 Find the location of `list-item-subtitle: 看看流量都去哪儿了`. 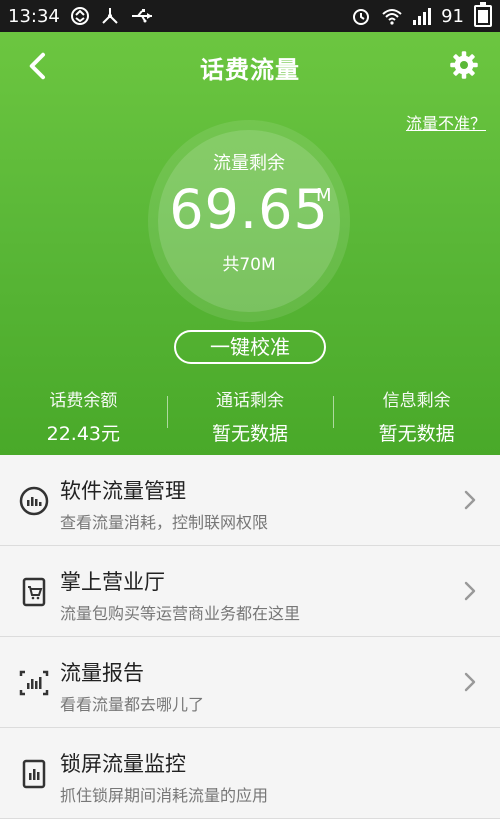

list-item-subtitle: 看看流量都去哪儿了 is located at coordinates (132, 704).